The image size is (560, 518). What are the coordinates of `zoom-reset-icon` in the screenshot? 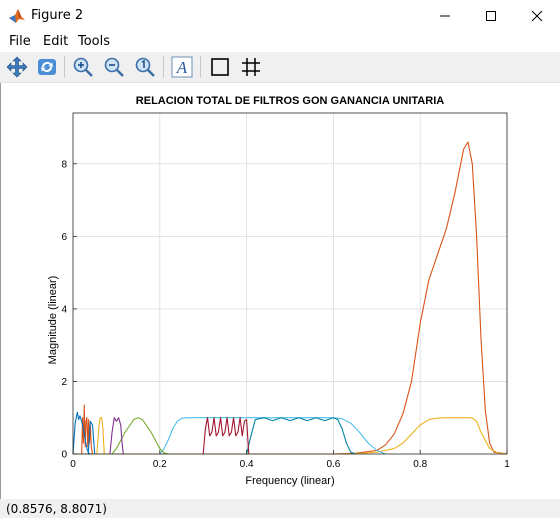 It's located at (145, 67).